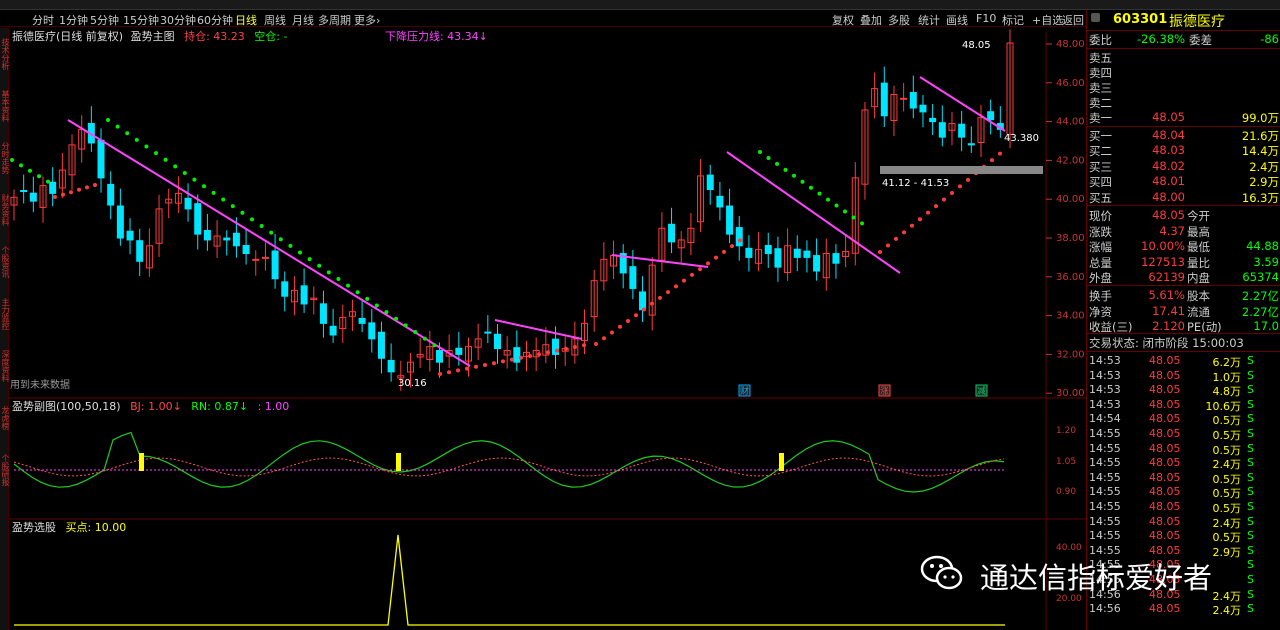 This screenshot has height=630, width=1280. Describe the element at coordinates (1198, 216) in the screenshot. I see `stat-label-2: 今开` at that location.